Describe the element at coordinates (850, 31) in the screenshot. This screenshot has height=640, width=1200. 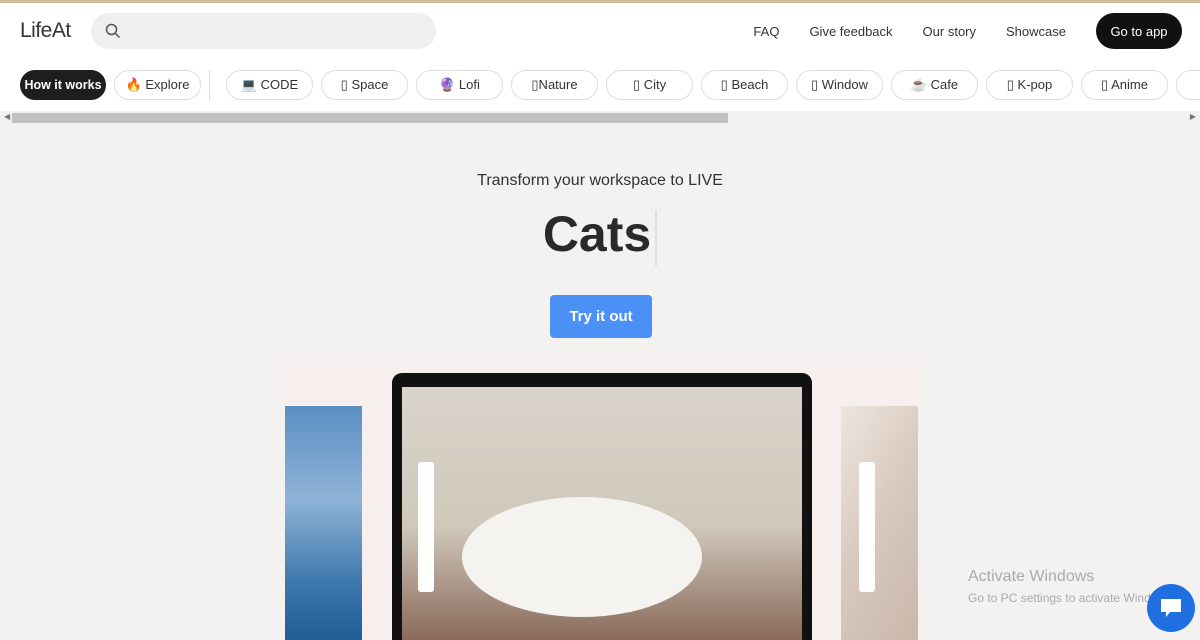
I see `nav-give-feedback: Give feedback` at that location.